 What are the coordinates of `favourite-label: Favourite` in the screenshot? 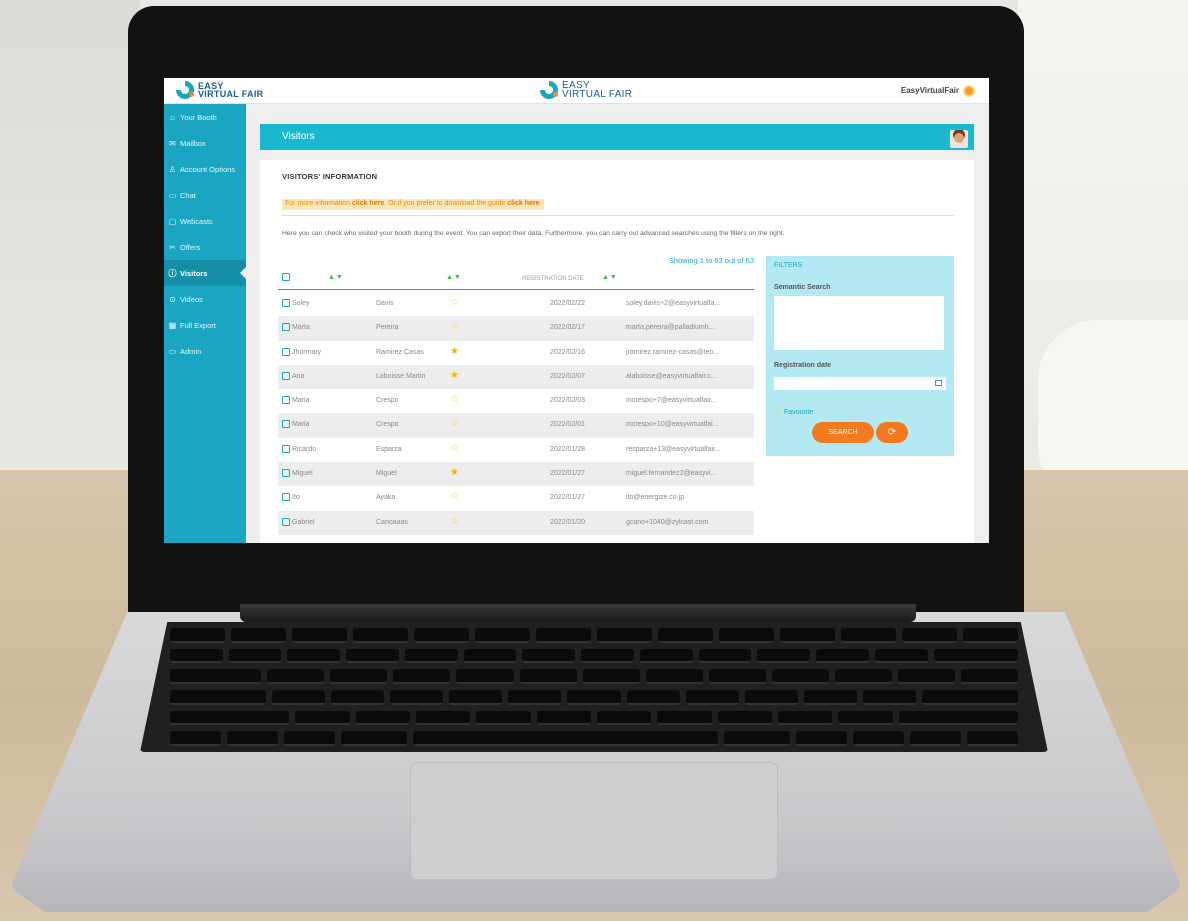 It's located at (799, 412).